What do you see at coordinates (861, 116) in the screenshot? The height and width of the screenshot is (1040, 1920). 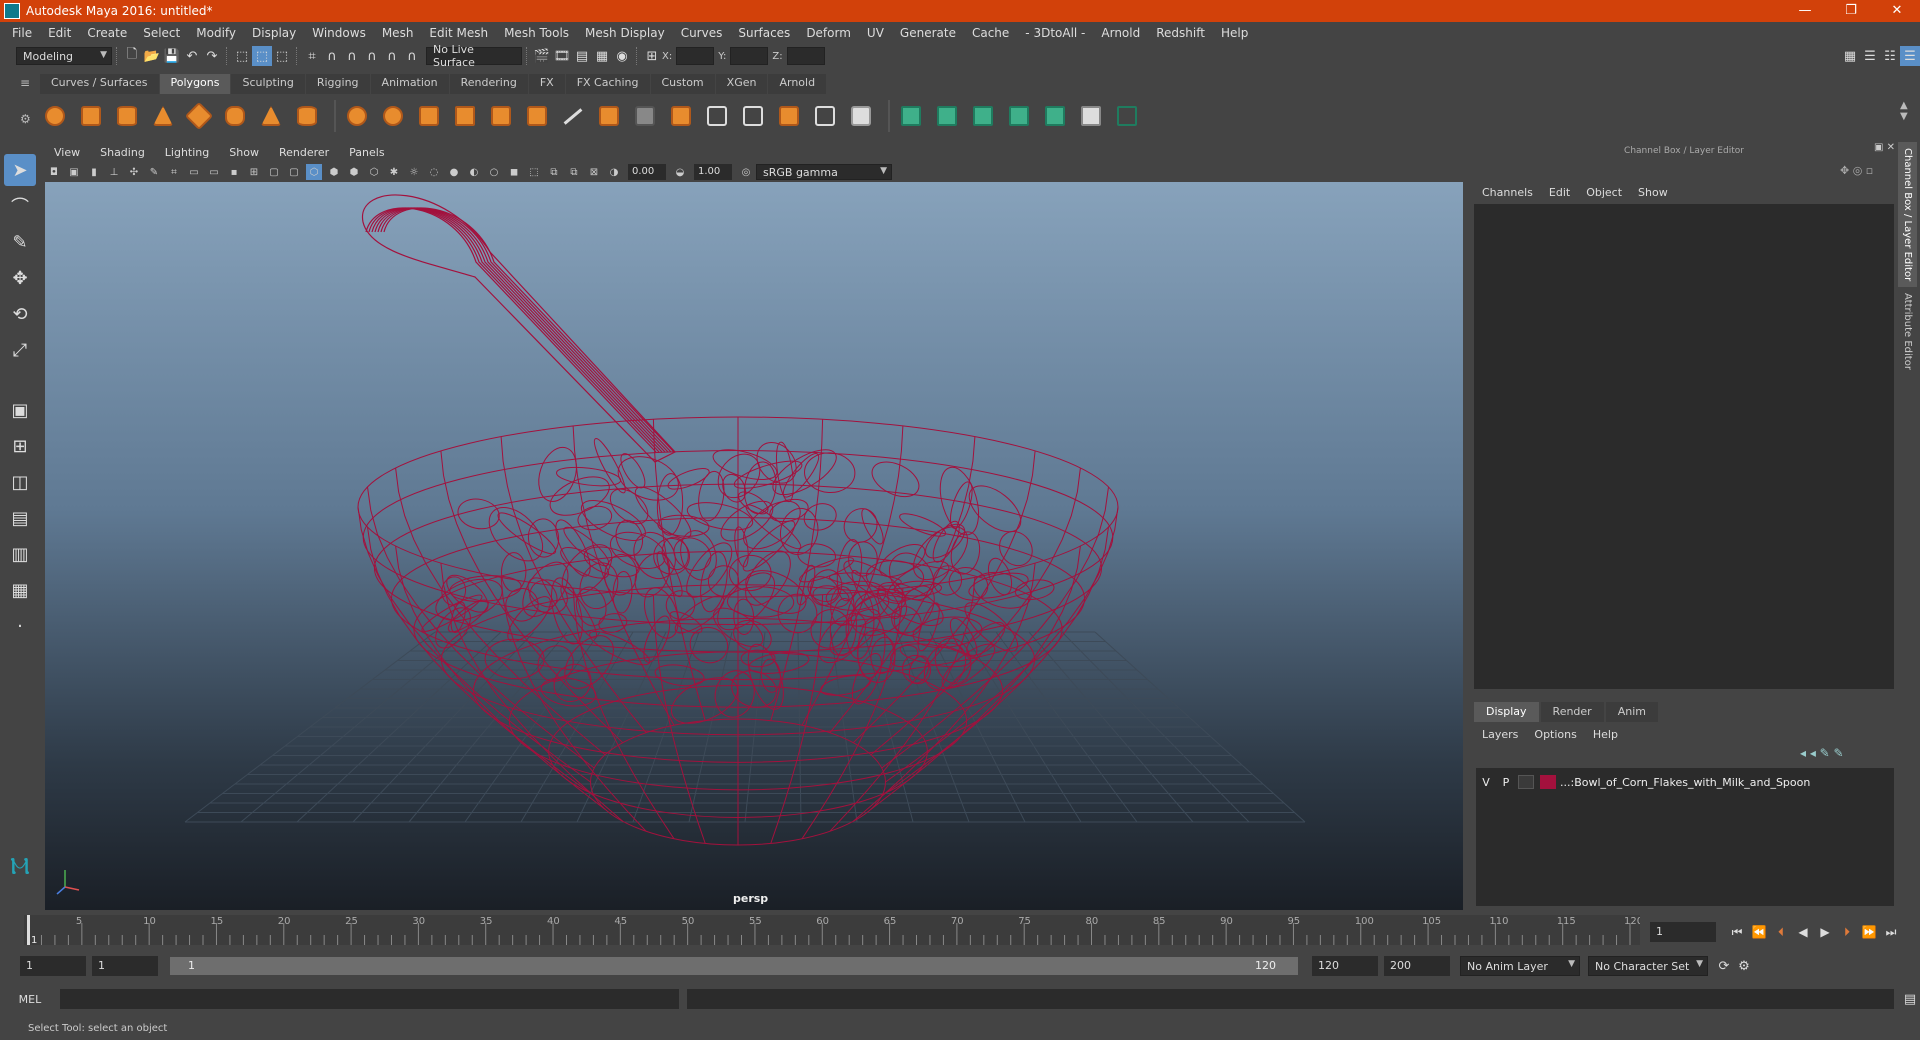 I see `target-weld-icon` at bounding box center [861, 116].